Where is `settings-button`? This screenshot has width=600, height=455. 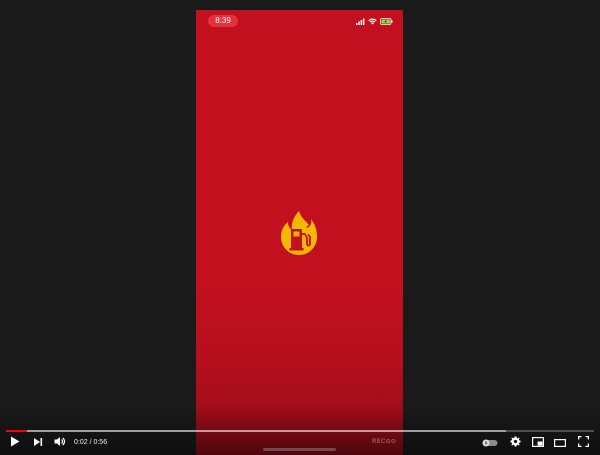
settings-button is located at coordinates (515, 443).